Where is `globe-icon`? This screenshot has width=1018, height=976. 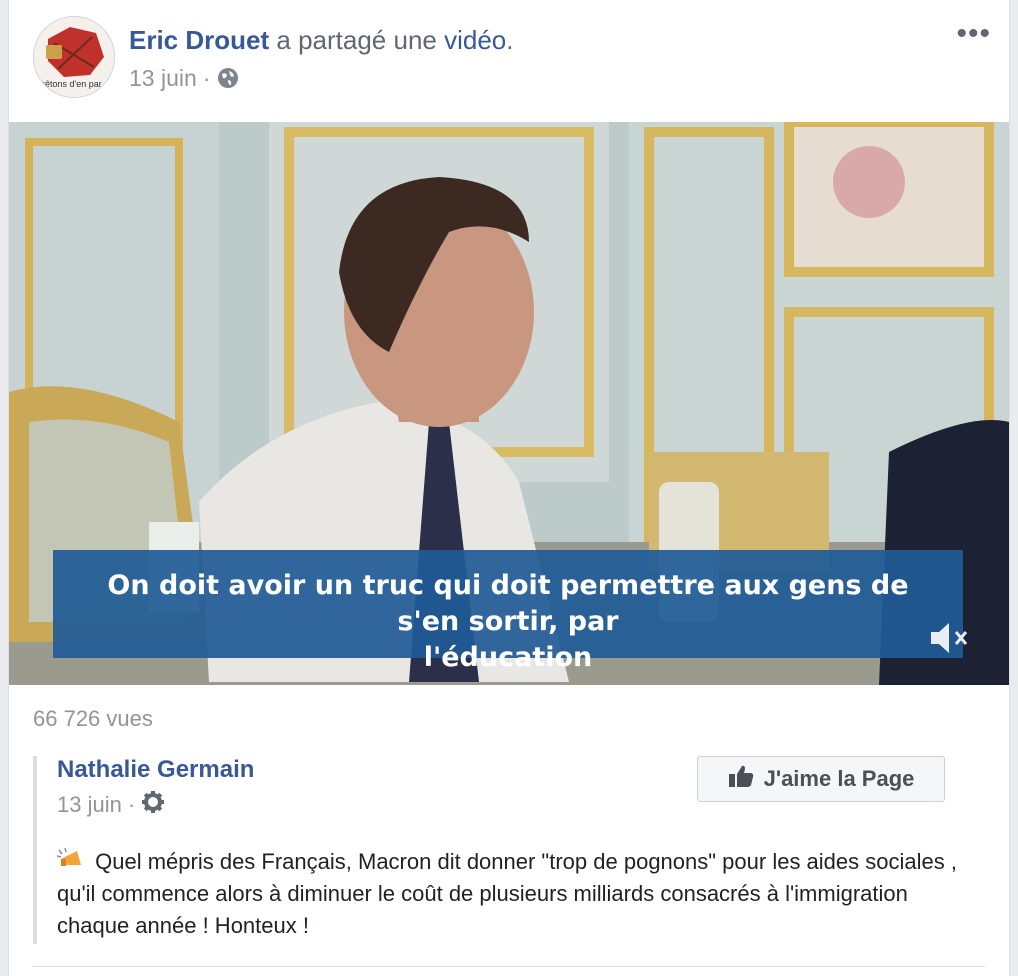 globe-icon is located at coordinates (228, 78).